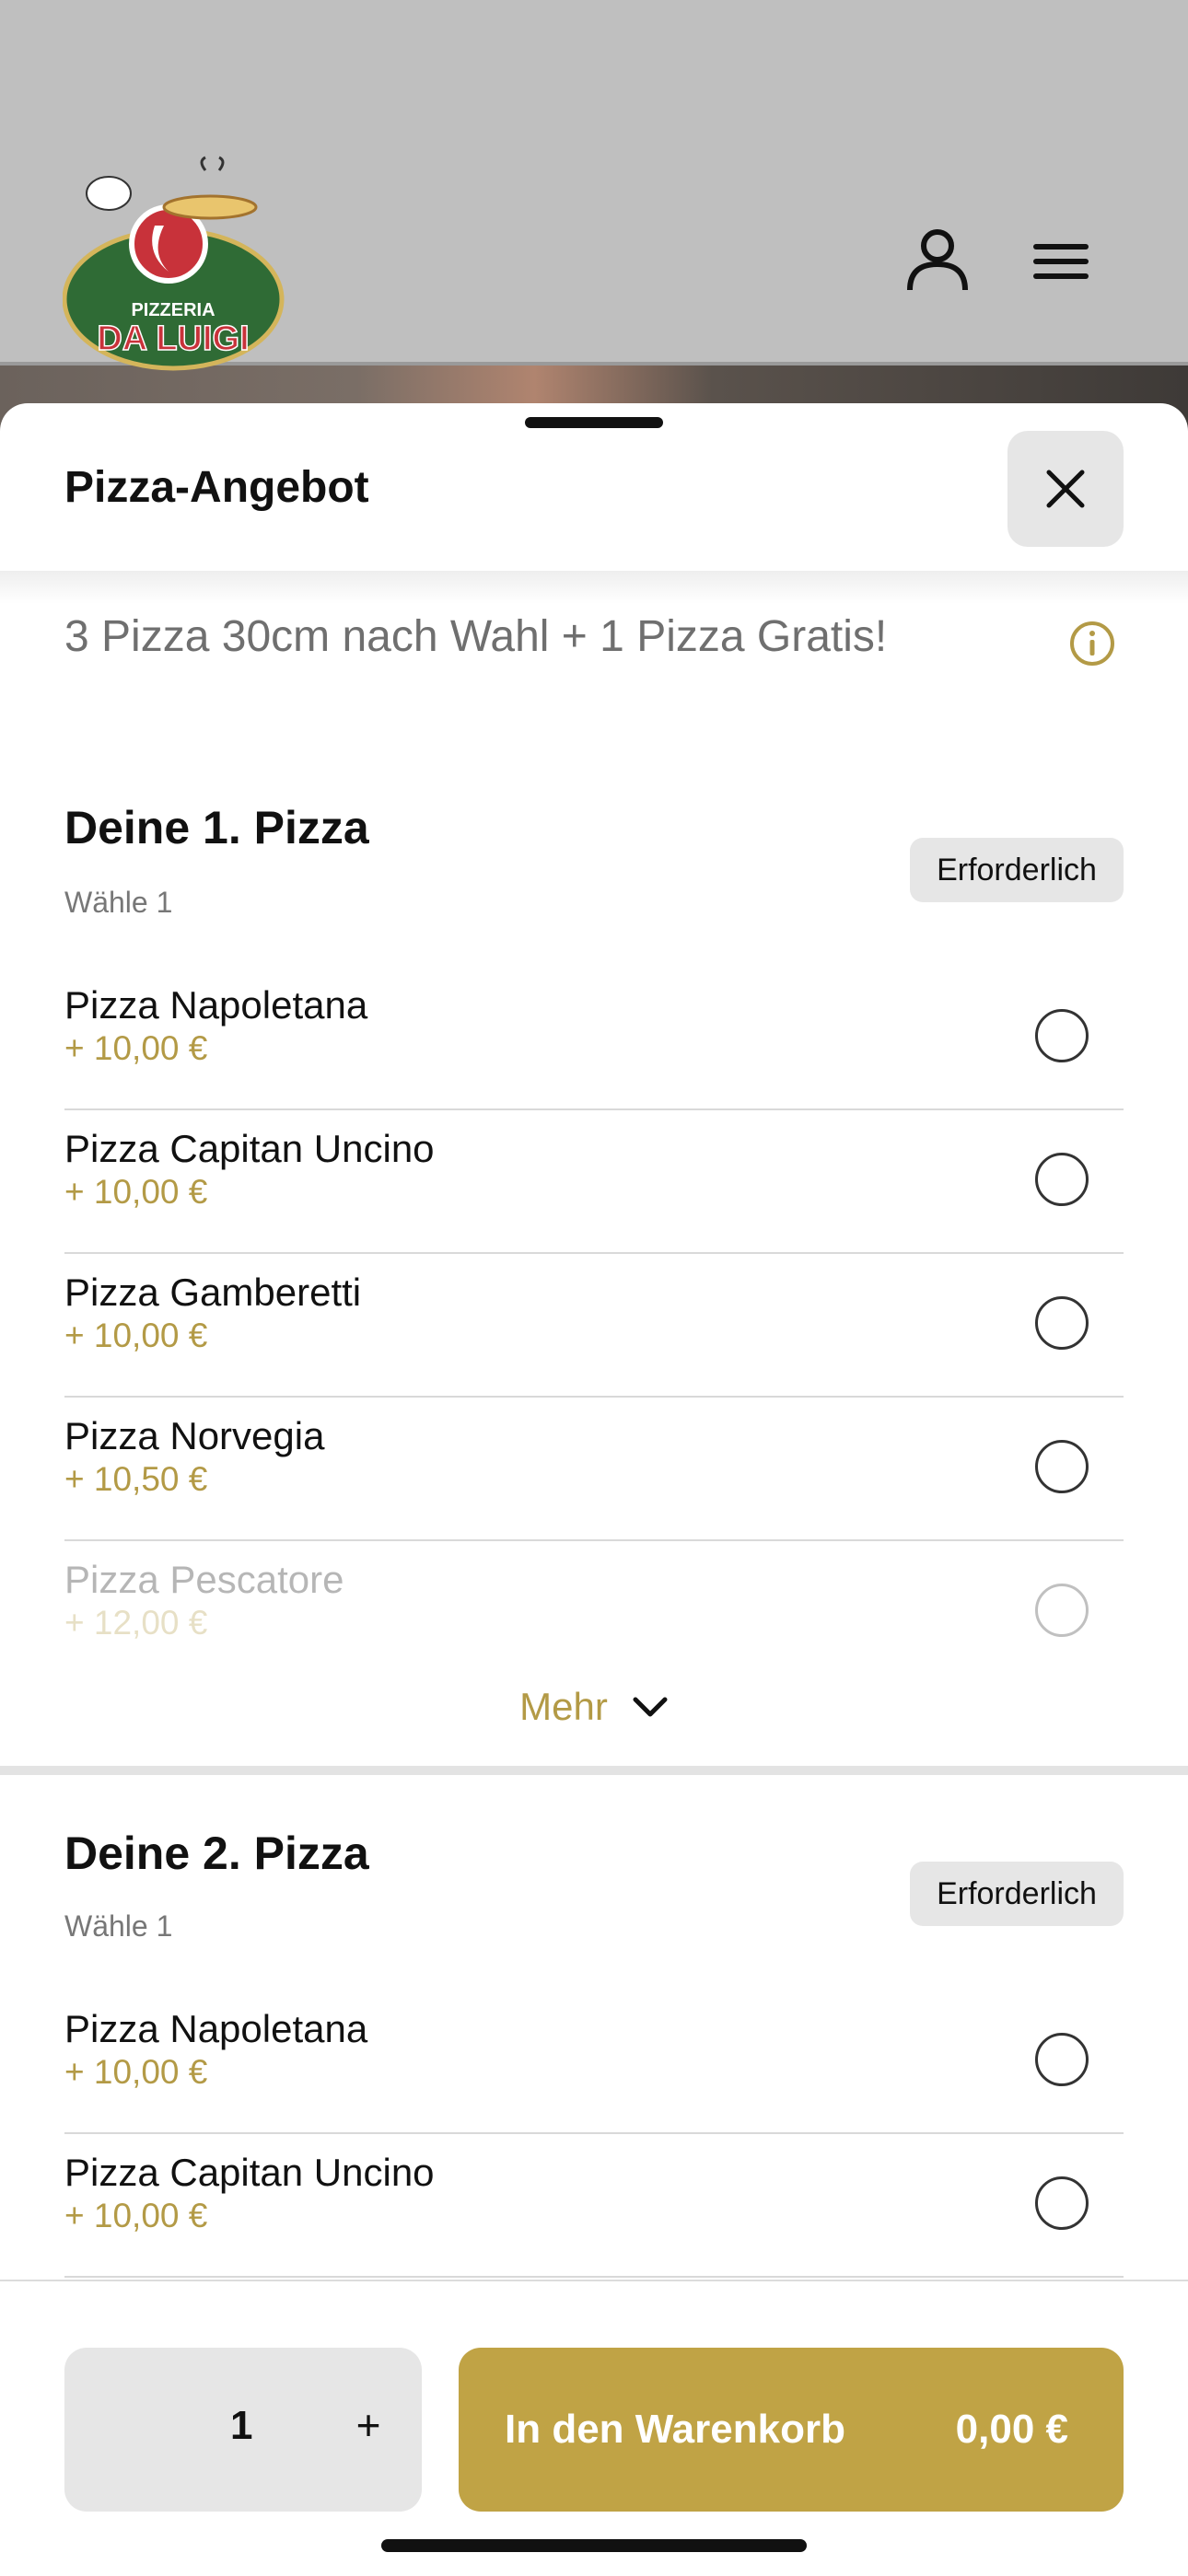 Image resolution: width=1188 pixels, height=2576 pixels. Describe the element at coordinates (938, 261) in the screenshot. I see `person-icon` at that location.